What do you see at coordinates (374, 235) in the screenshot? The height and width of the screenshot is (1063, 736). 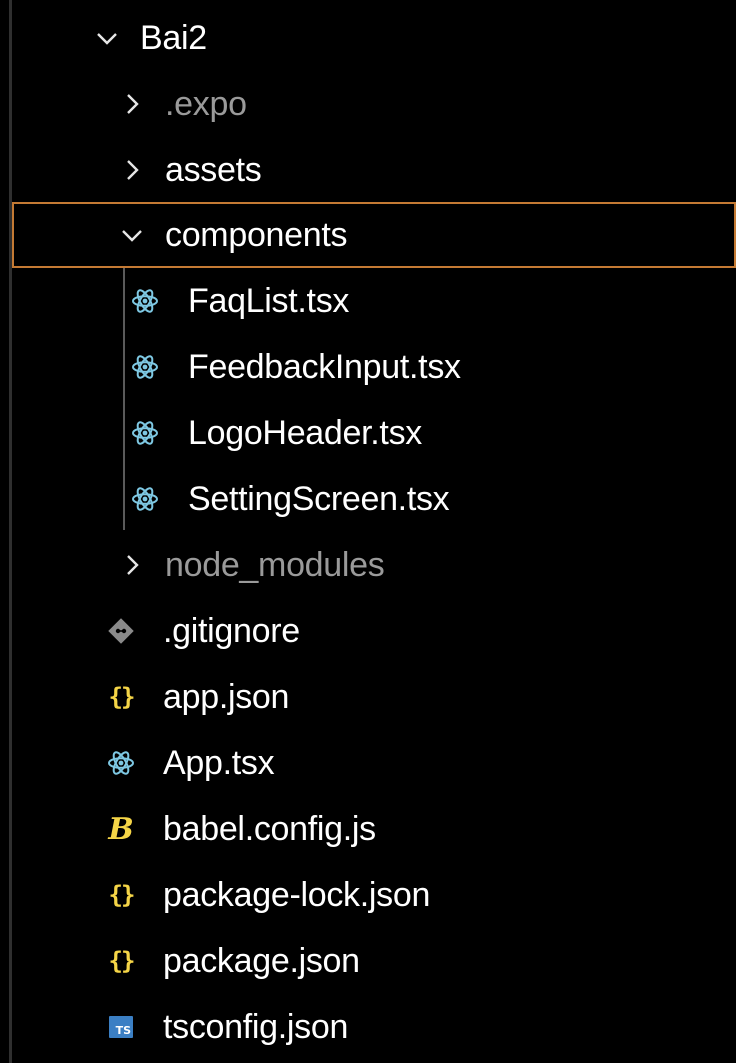 I see `folder-components: components` at bounding box center [374, 235].